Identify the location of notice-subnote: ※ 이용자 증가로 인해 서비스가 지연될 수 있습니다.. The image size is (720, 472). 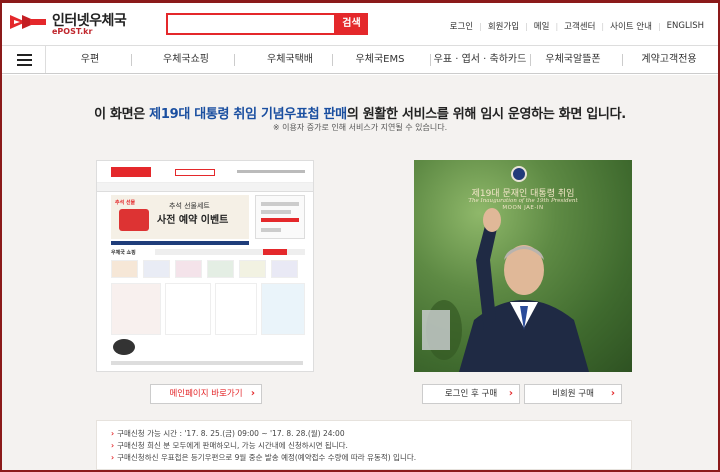
(360, 127).